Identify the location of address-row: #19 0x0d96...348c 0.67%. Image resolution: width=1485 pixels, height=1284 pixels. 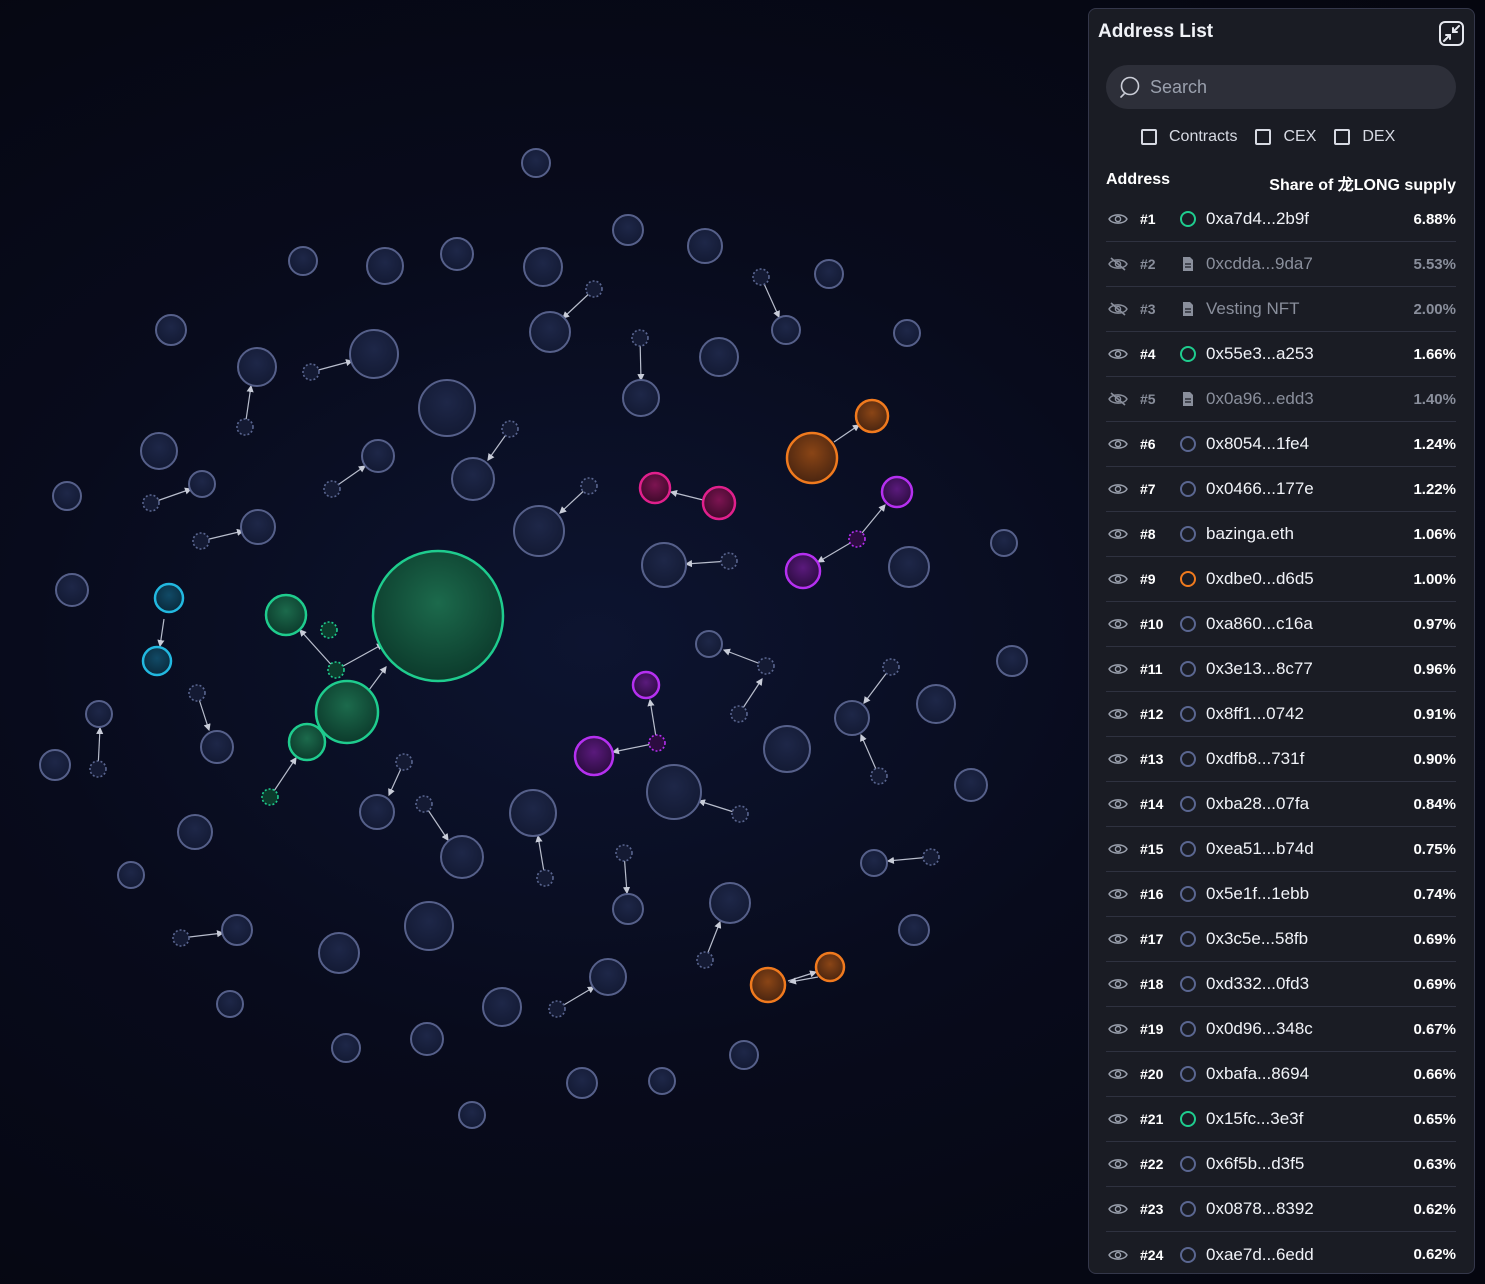
(1281, 1029).